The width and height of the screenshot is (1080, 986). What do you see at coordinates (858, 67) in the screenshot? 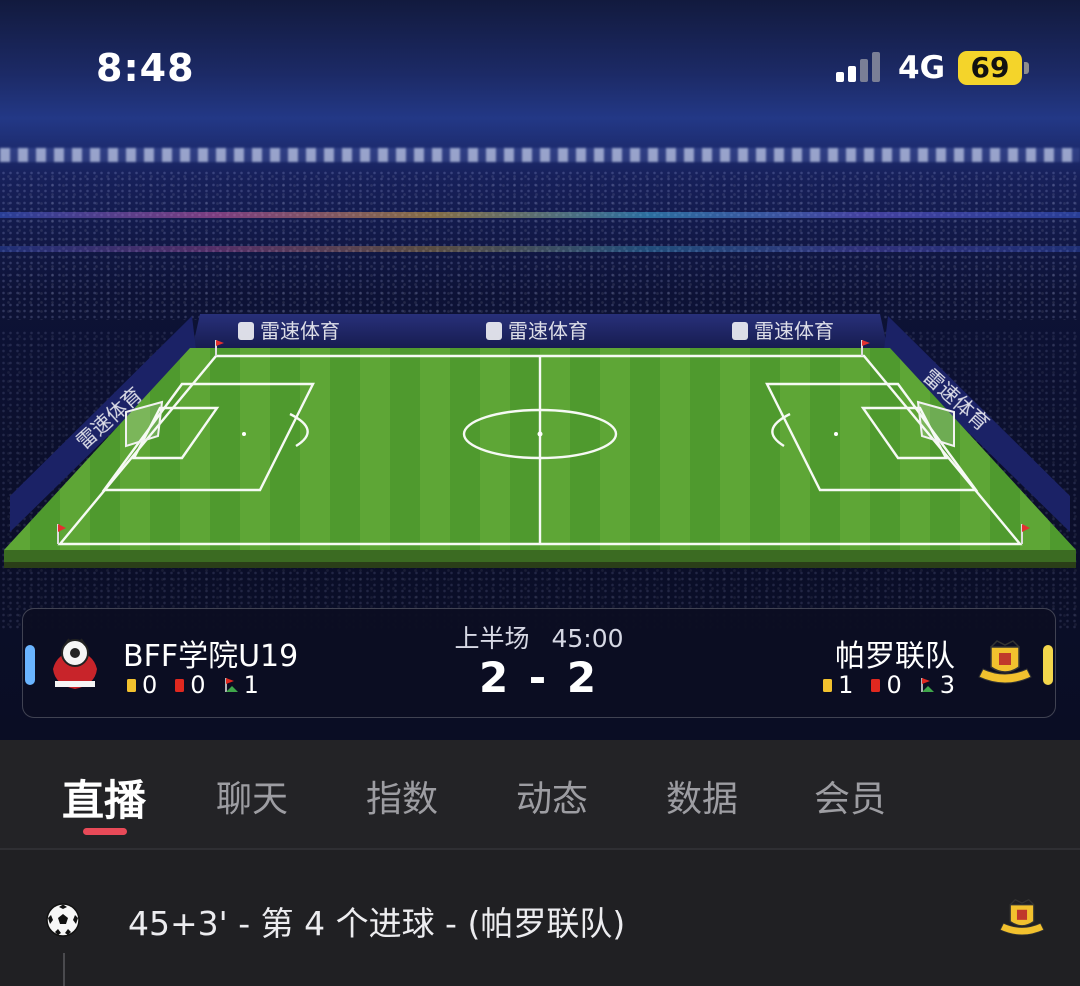
I see `cellular-signal-icon` at bounding box center [858, 67].